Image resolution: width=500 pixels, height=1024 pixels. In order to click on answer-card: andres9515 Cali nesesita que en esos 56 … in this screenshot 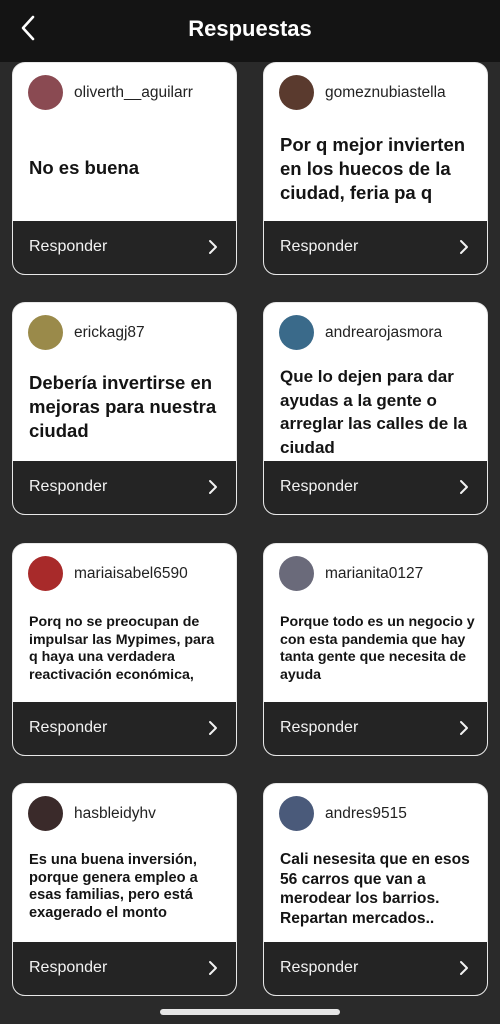, I will do `click(375, 889)`.